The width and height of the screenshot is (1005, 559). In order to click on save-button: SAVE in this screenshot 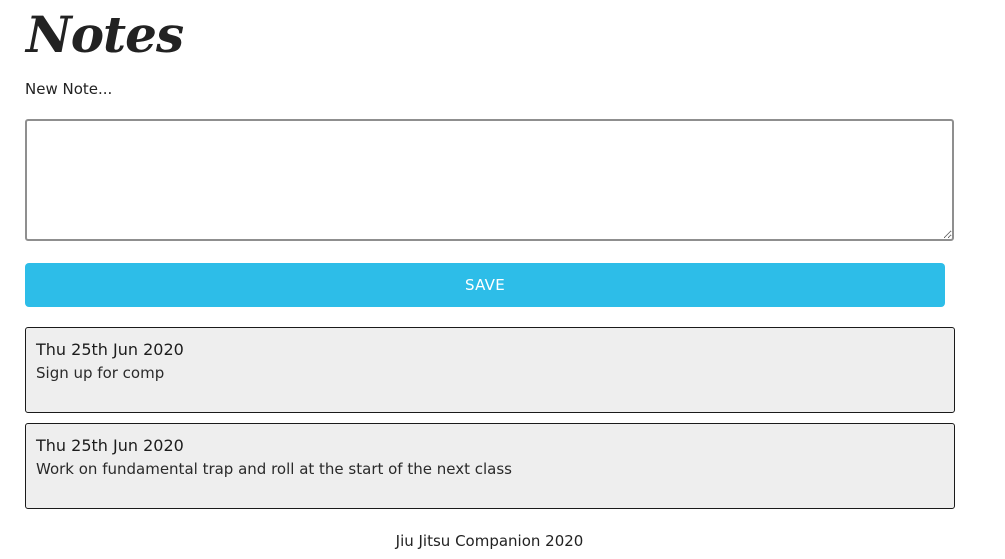, I will do `click(485, 285)`.